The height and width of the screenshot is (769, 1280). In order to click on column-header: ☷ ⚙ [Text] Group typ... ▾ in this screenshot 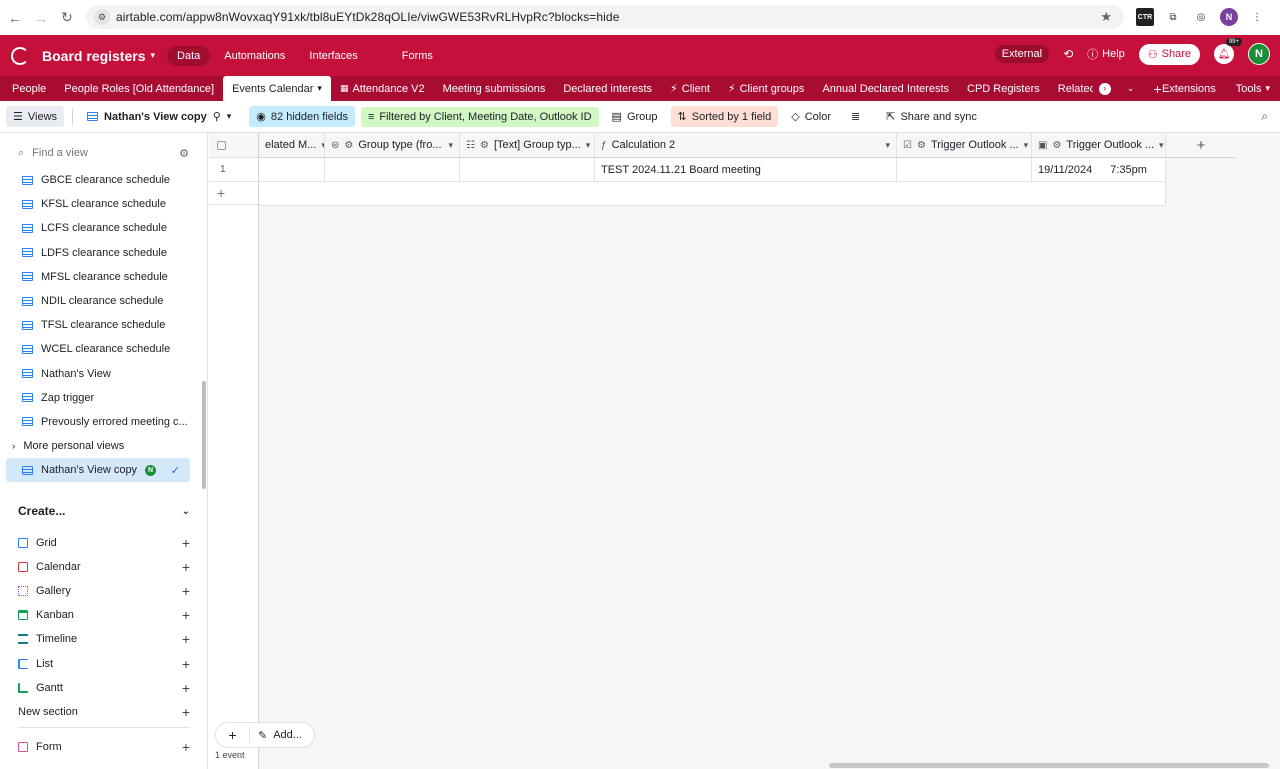, I will do `click(527, 145)`.